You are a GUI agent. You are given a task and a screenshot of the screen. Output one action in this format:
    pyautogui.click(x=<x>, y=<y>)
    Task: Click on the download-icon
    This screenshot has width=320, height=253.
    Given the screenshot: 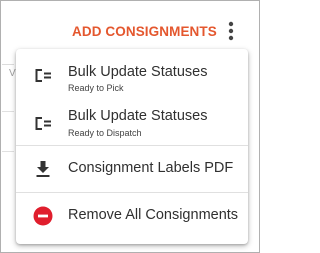 What is the action you would take?
    pyautogui.click(x=43, y=169)
    